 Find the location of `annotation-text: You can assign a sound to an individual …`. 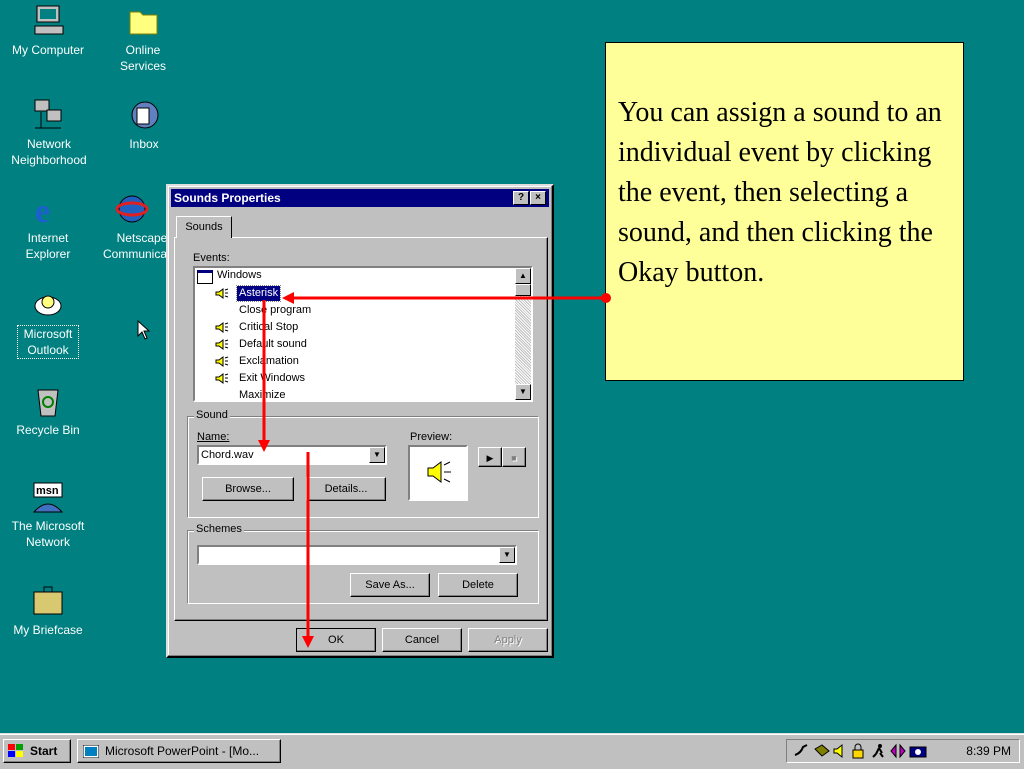

annotation-text: You can assign a sound to an individual … is located at coordinates (780, 192).